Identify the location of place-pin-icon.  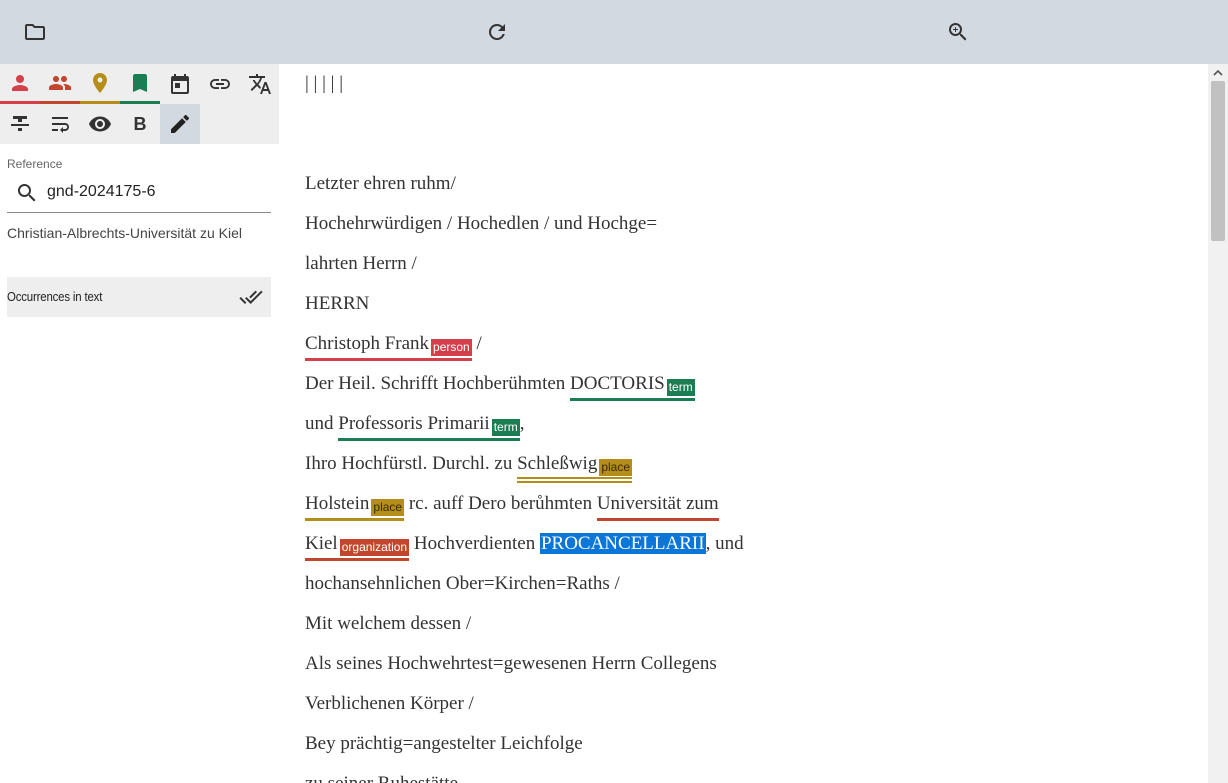
(100, 82).